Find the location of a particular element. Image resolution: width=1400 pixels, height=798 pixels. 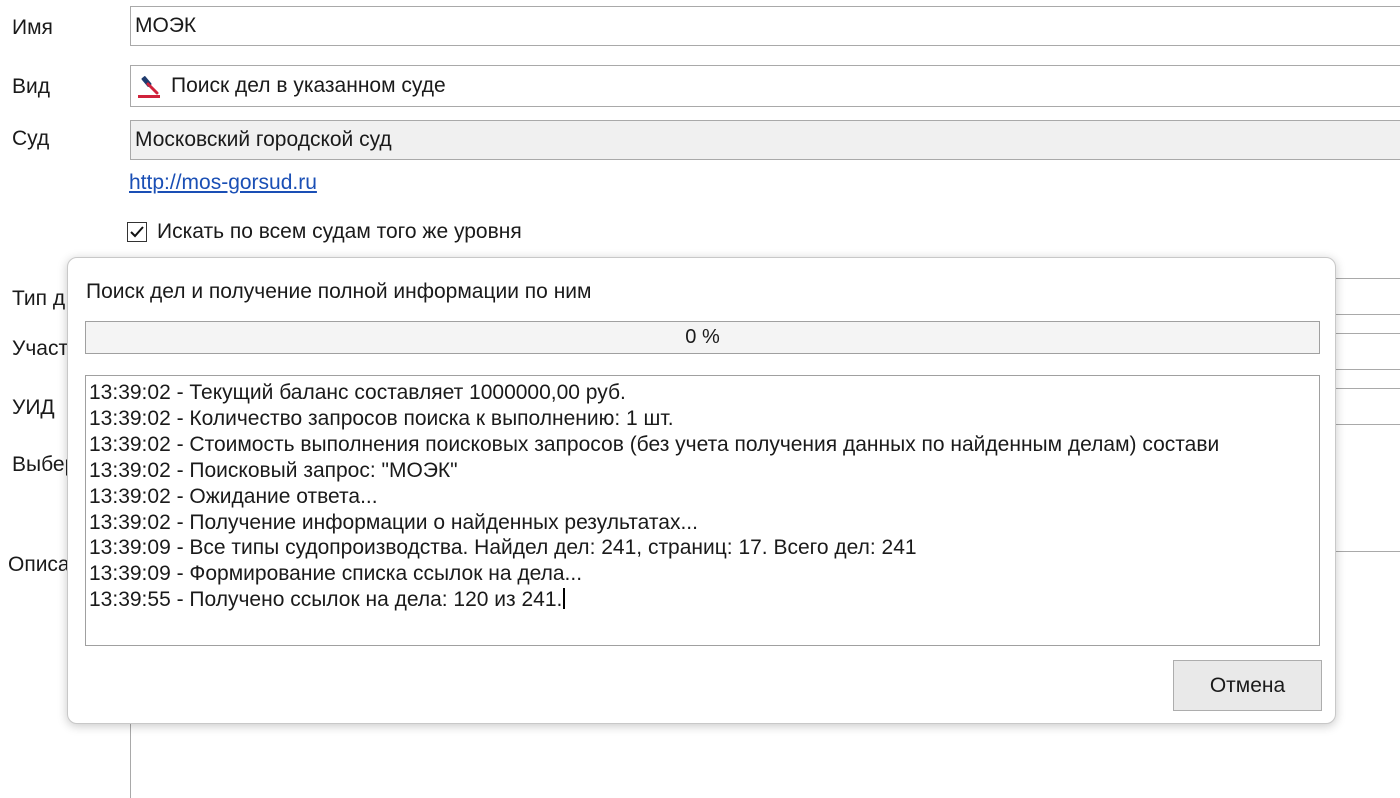

checkmark-icon is located at coordinates (137, 232).